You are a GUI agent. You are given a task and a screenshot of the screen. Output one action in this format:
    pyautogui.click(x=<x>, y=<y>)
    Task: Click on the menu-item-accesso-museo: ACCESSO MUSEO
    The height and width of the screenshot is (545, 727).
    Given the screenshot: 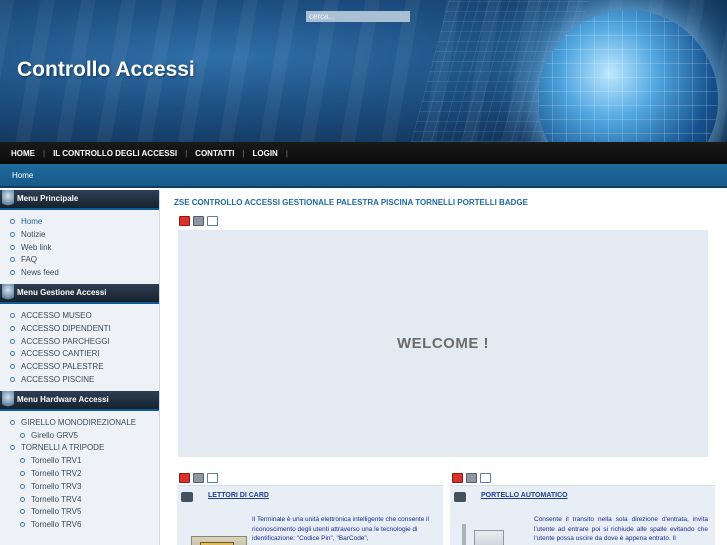 What is the action you would take?
    pyautogui.click(x=79, y=316)
    